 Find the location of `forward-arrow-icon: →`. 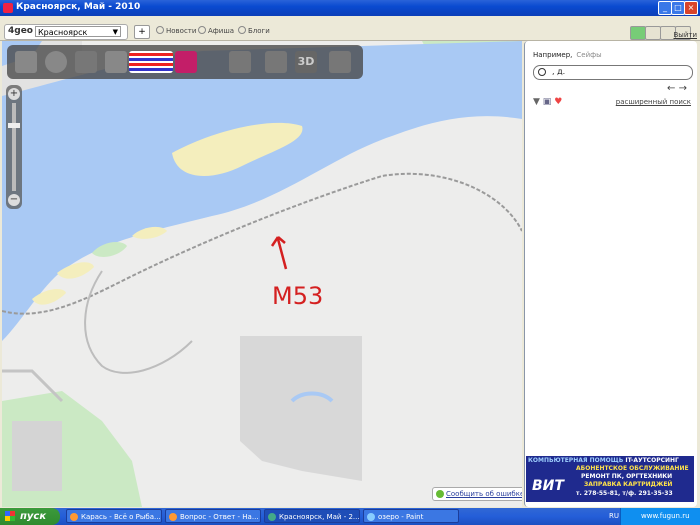

forward-arrow-icon: → is located at coordinates (683, 88).